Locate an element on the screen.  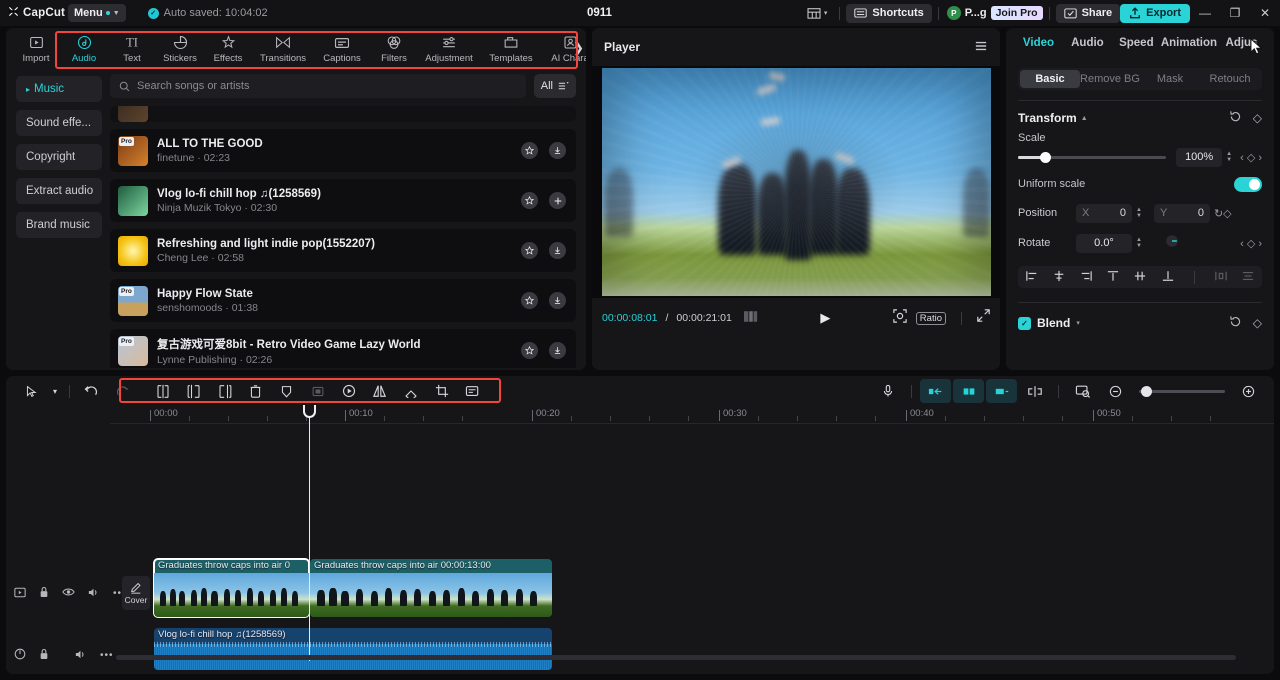
more-icon: ••• is located at coordinates (107, 655).